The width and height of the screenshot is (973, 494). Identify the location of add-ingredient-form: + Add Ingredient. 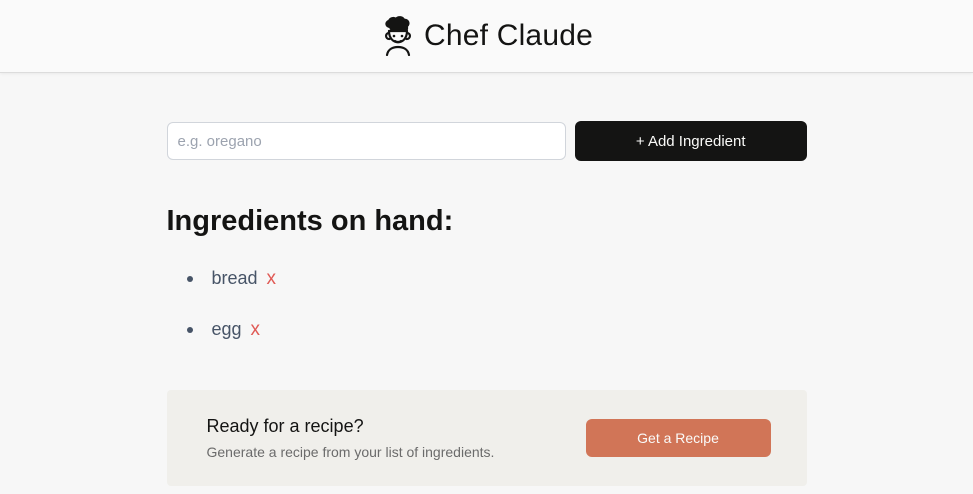
(486, 141).